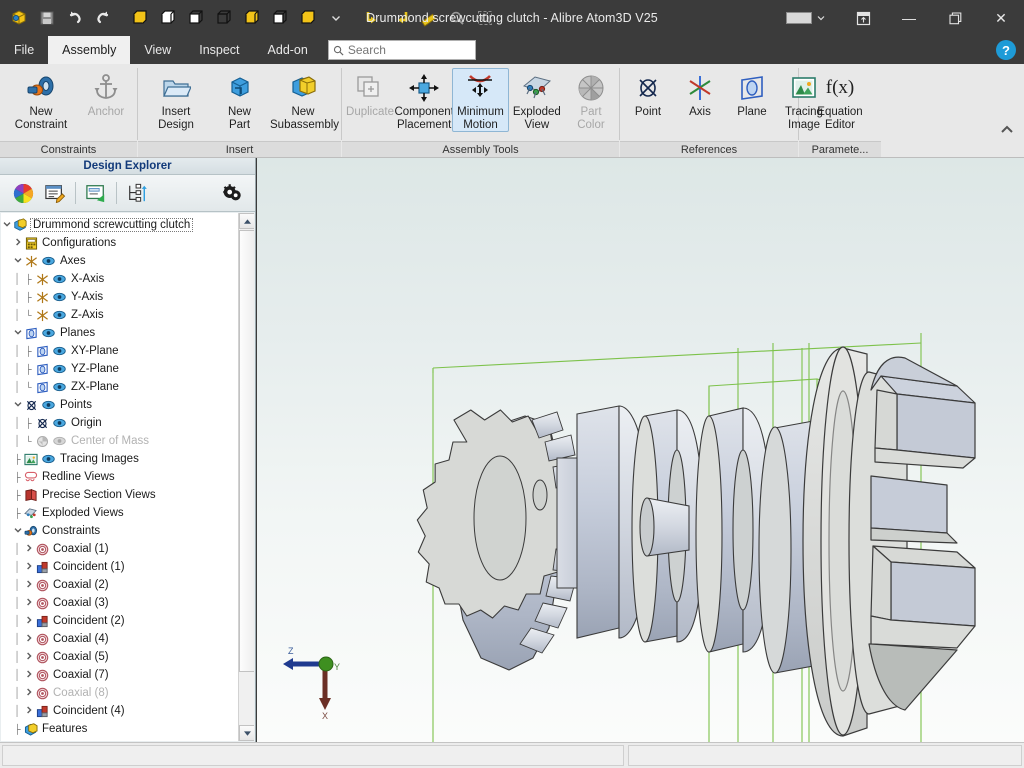  Describe the element at coordinates (424, 100) in the screenshot. I see `component-placement-button: Component Placement` at that location.